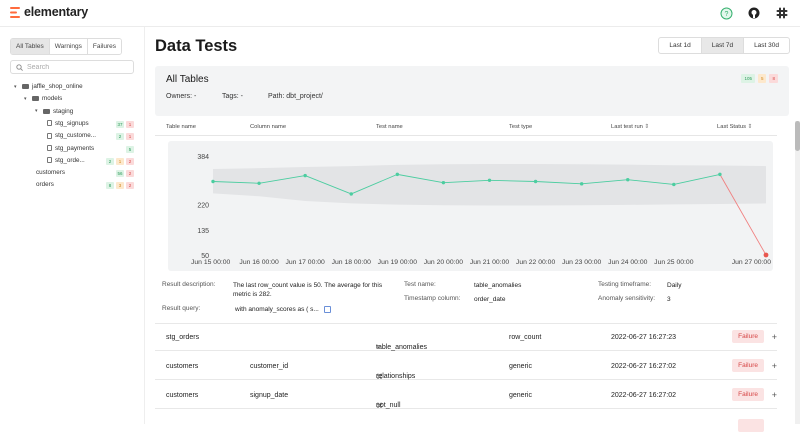 The image size is (800, 438). Describe the element at coordinates (327, 309) in the screenshot. I see `copy-icon` at that location.